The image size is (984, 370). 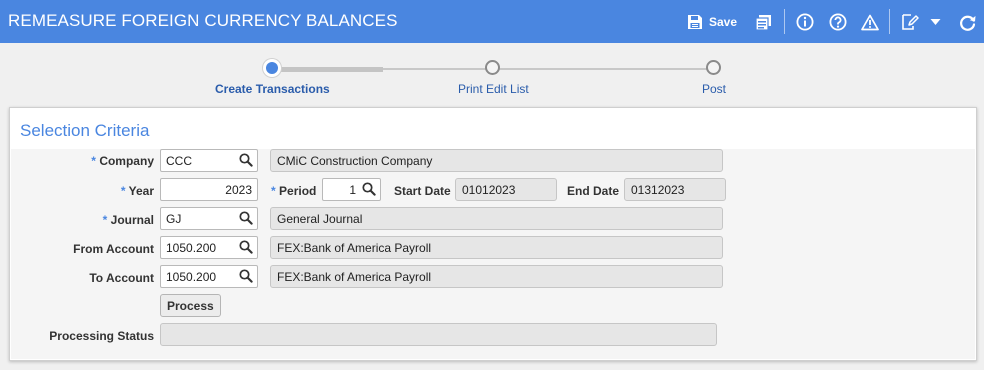 What do you see at coordinates (272, 68) in the screenshot?
I see `step-create-transactions-marker` at bounding box center [272, 68].